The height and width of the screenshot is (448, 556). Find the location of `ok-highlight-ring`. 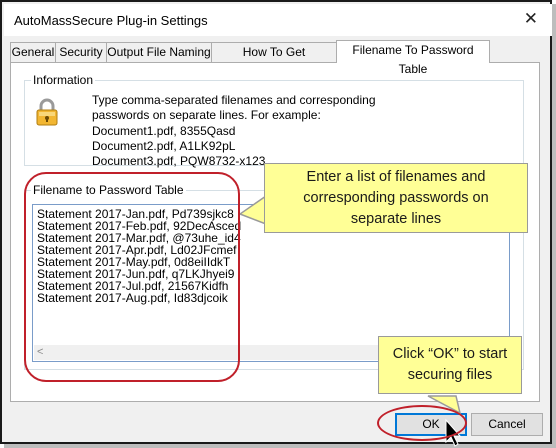

ok-highlight-ring is located at coordinates (422, 423).